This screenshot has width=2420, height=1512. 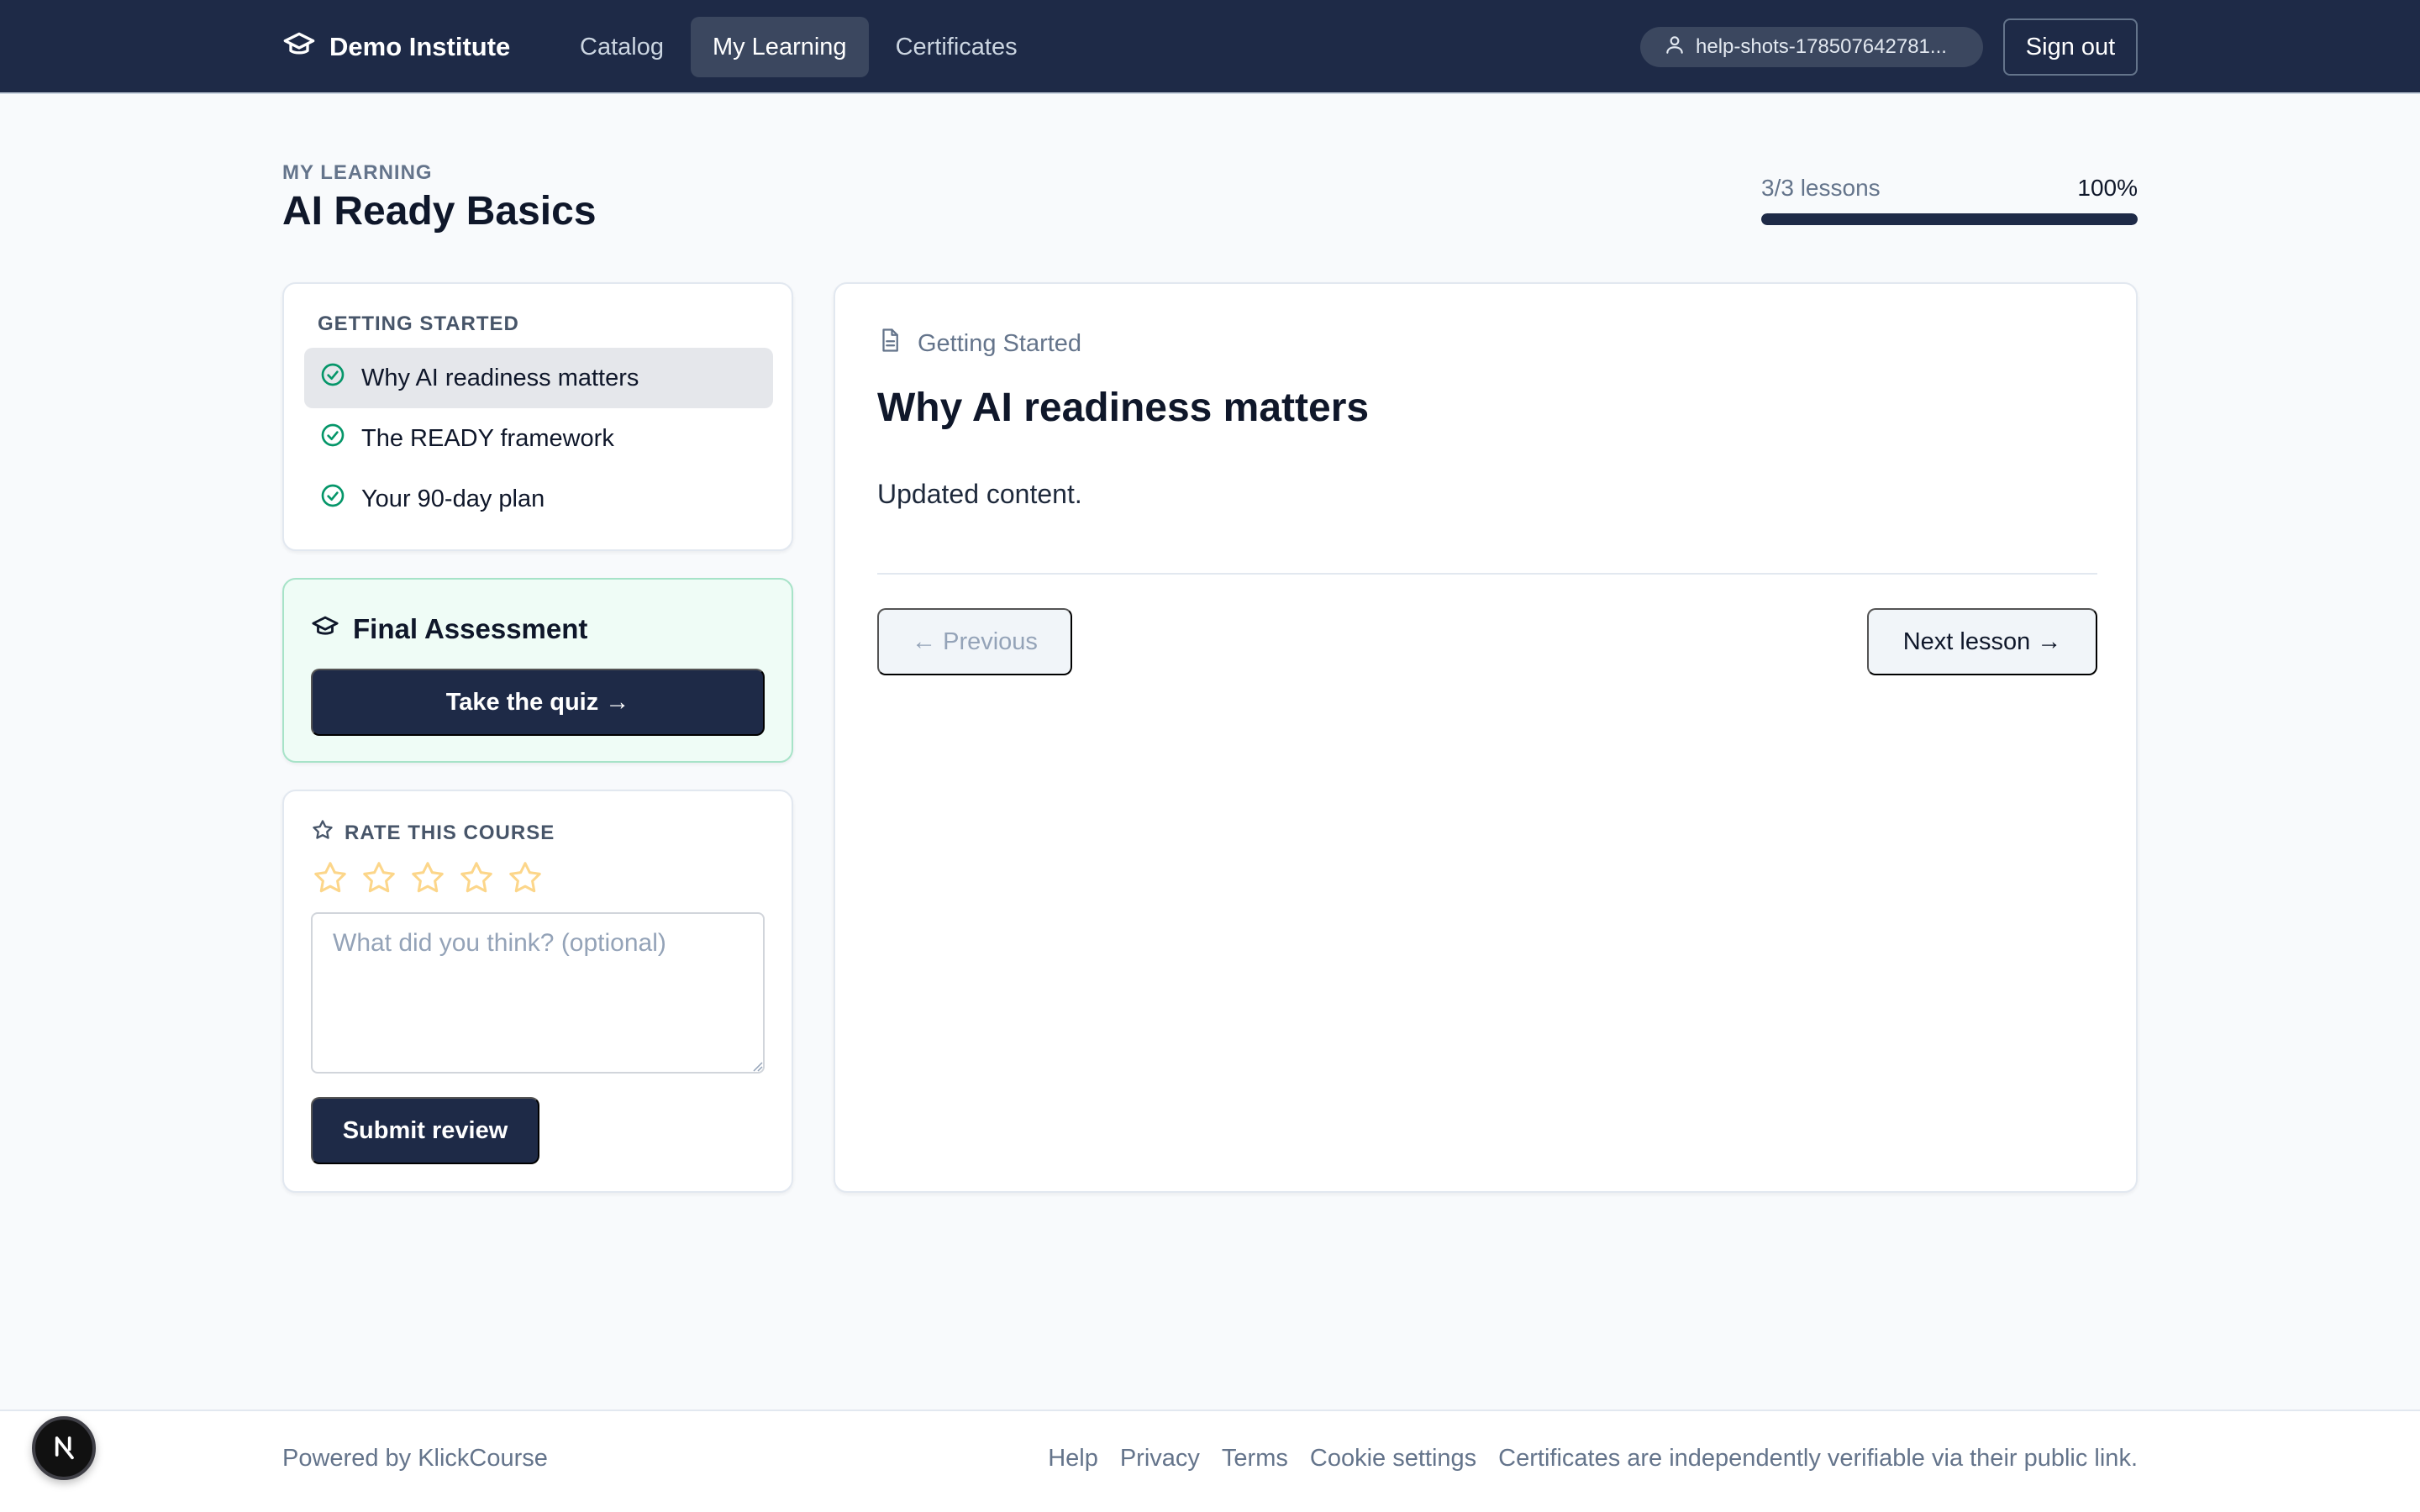 What do you see at coordinates (439, 211) in the screenshot?
I see `page-title: AI Ready Basics` at bounding box center [439, 211].